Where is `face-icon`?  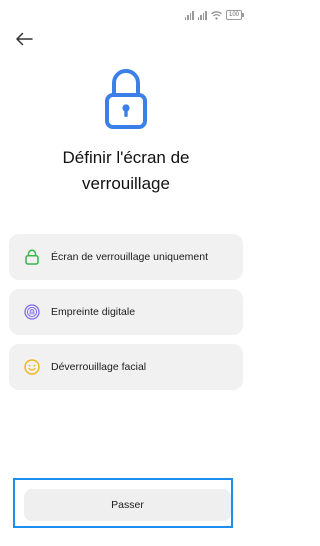 face-icon is located at coordinates (32, 367).